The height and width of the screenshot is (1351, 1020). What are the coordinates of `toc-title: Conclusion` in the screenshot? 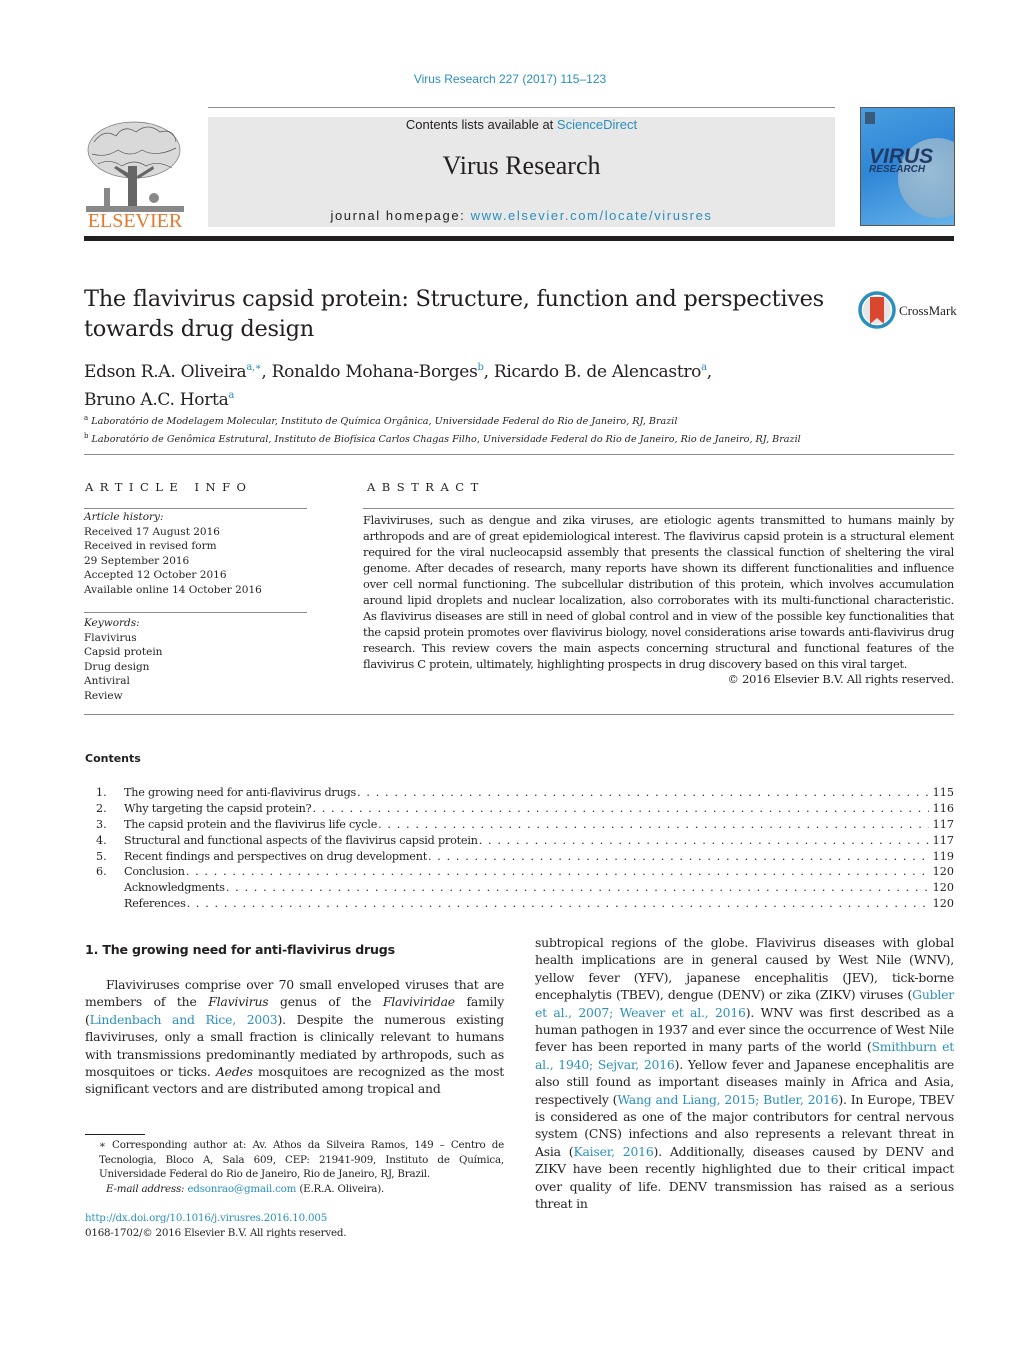 It's located at (154, 872).